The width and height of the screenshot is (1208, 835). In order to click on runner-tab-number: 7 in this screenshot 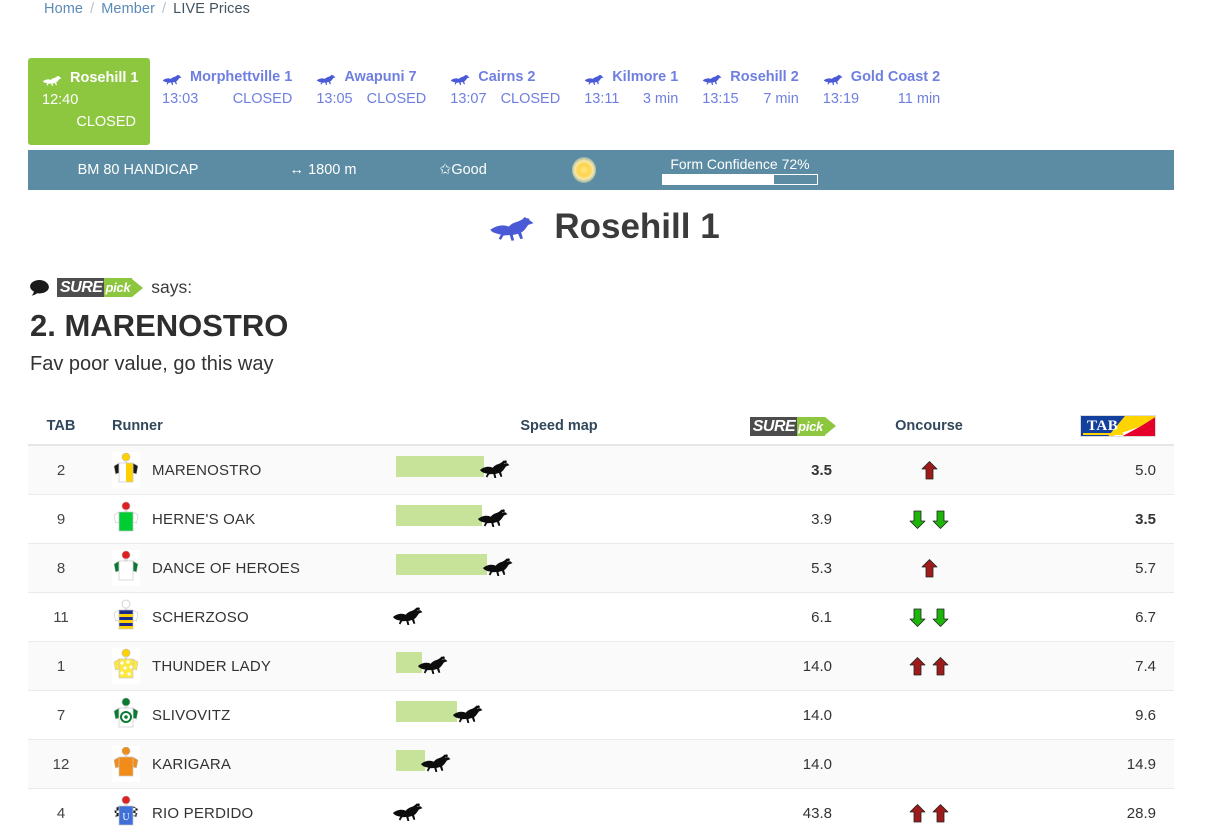, I will do `click(61, 715)`.